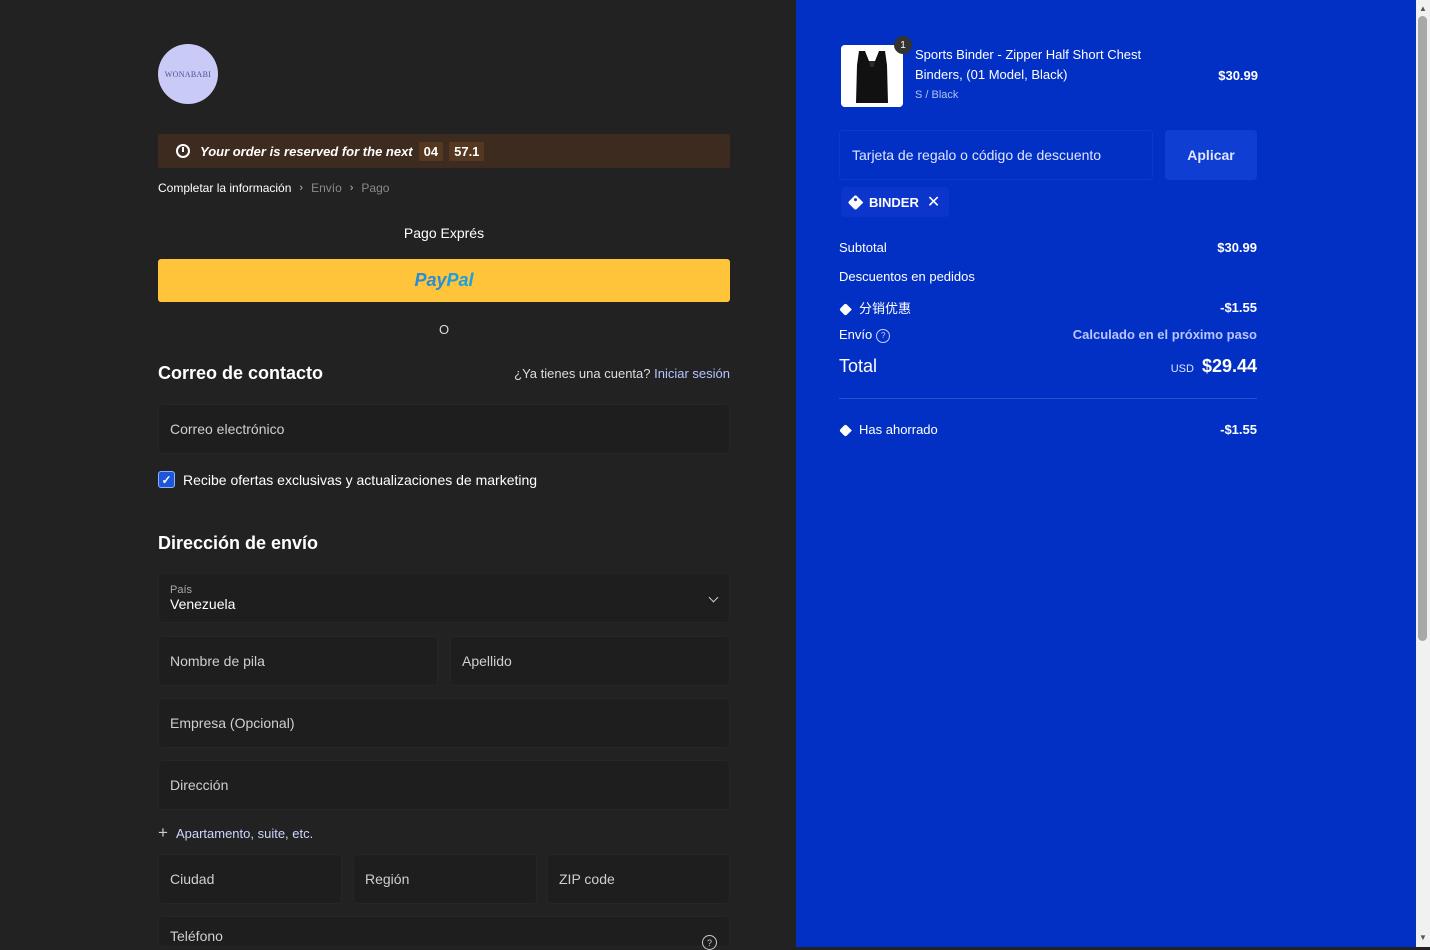  What do you see at coordinates (883, 335) in the screenshot?
I see `question-icon: ?` at bounding box center [883, 335].